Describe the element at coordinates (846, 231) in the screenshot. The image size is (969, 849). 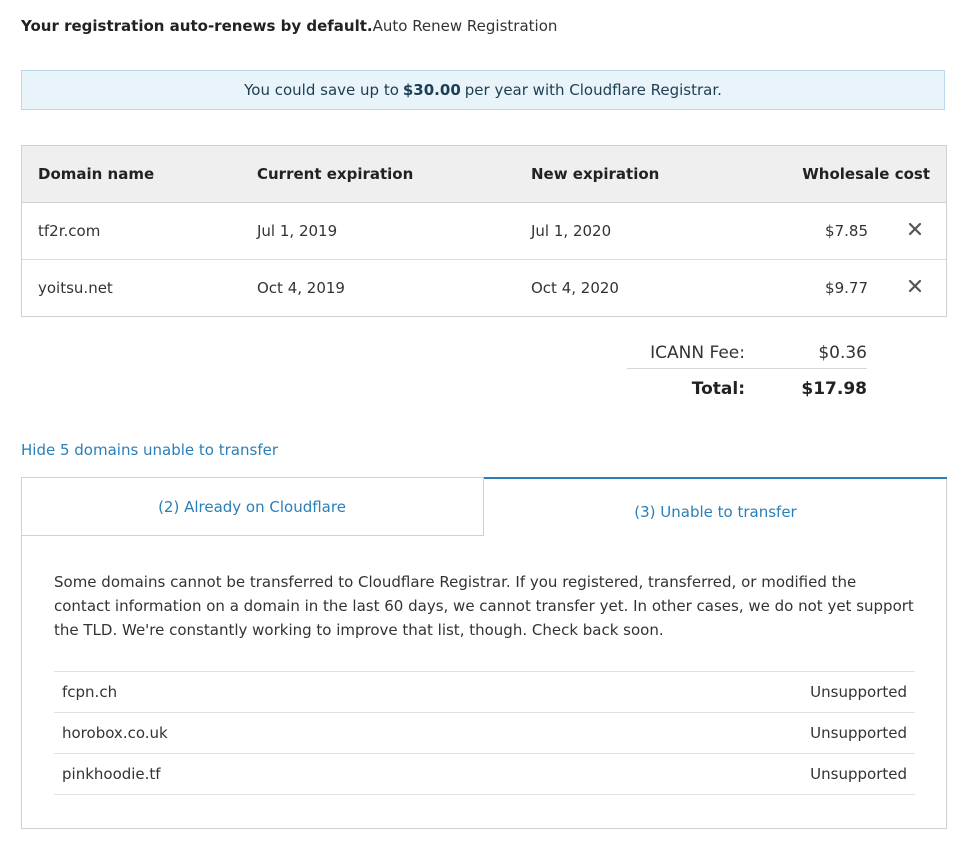
I see `row-wholesale-cost: $7.85` at that location.